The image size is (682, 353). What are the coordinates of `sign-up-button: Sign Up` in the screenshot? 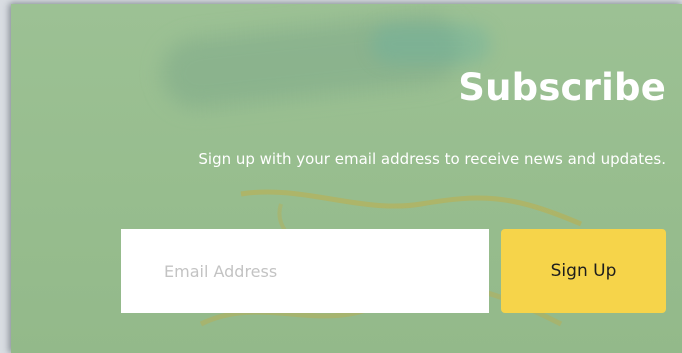 It's located at (583, 271).